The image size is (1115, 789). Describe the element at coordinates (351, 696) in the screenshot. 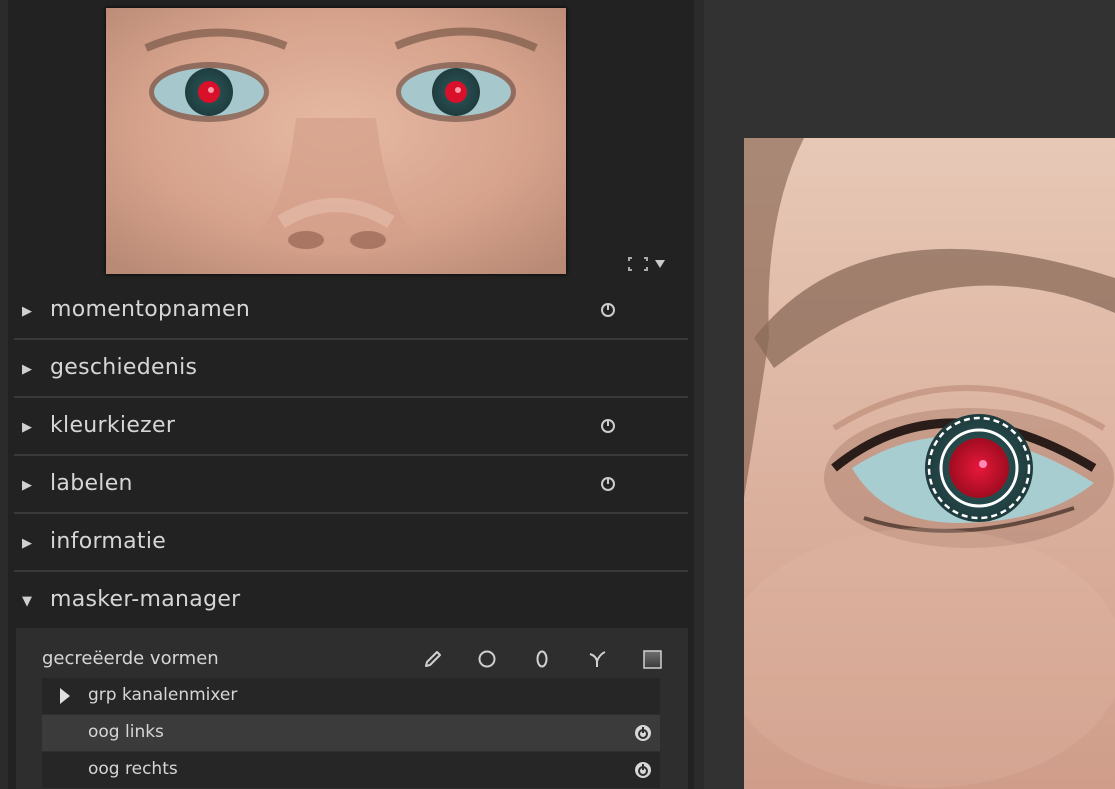

I see `mask-group-row: grp kanalenmixer` at that location.